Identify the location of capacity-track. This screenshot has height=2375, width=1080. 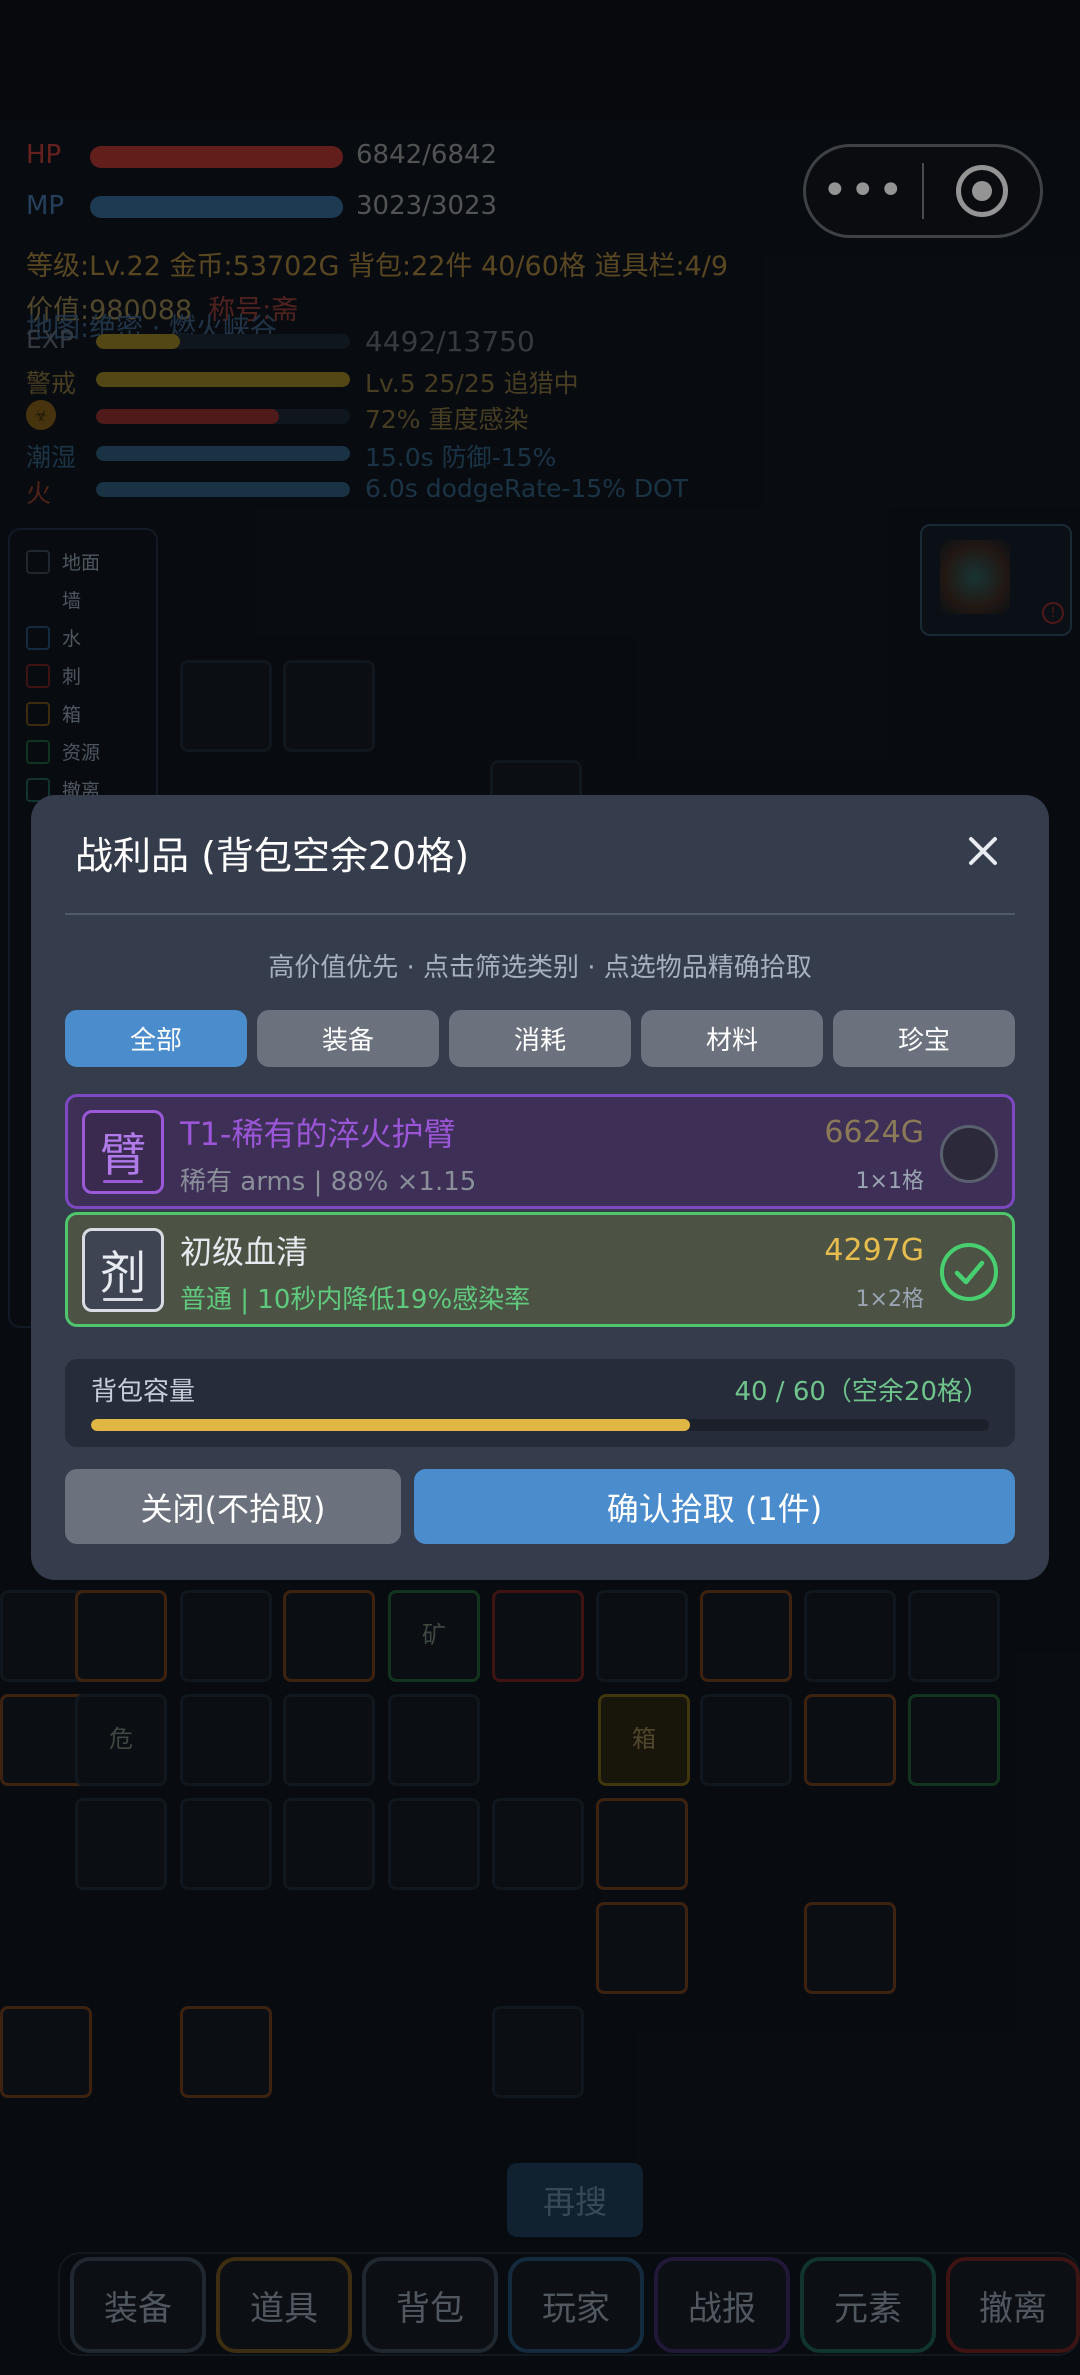
(540, 1425).